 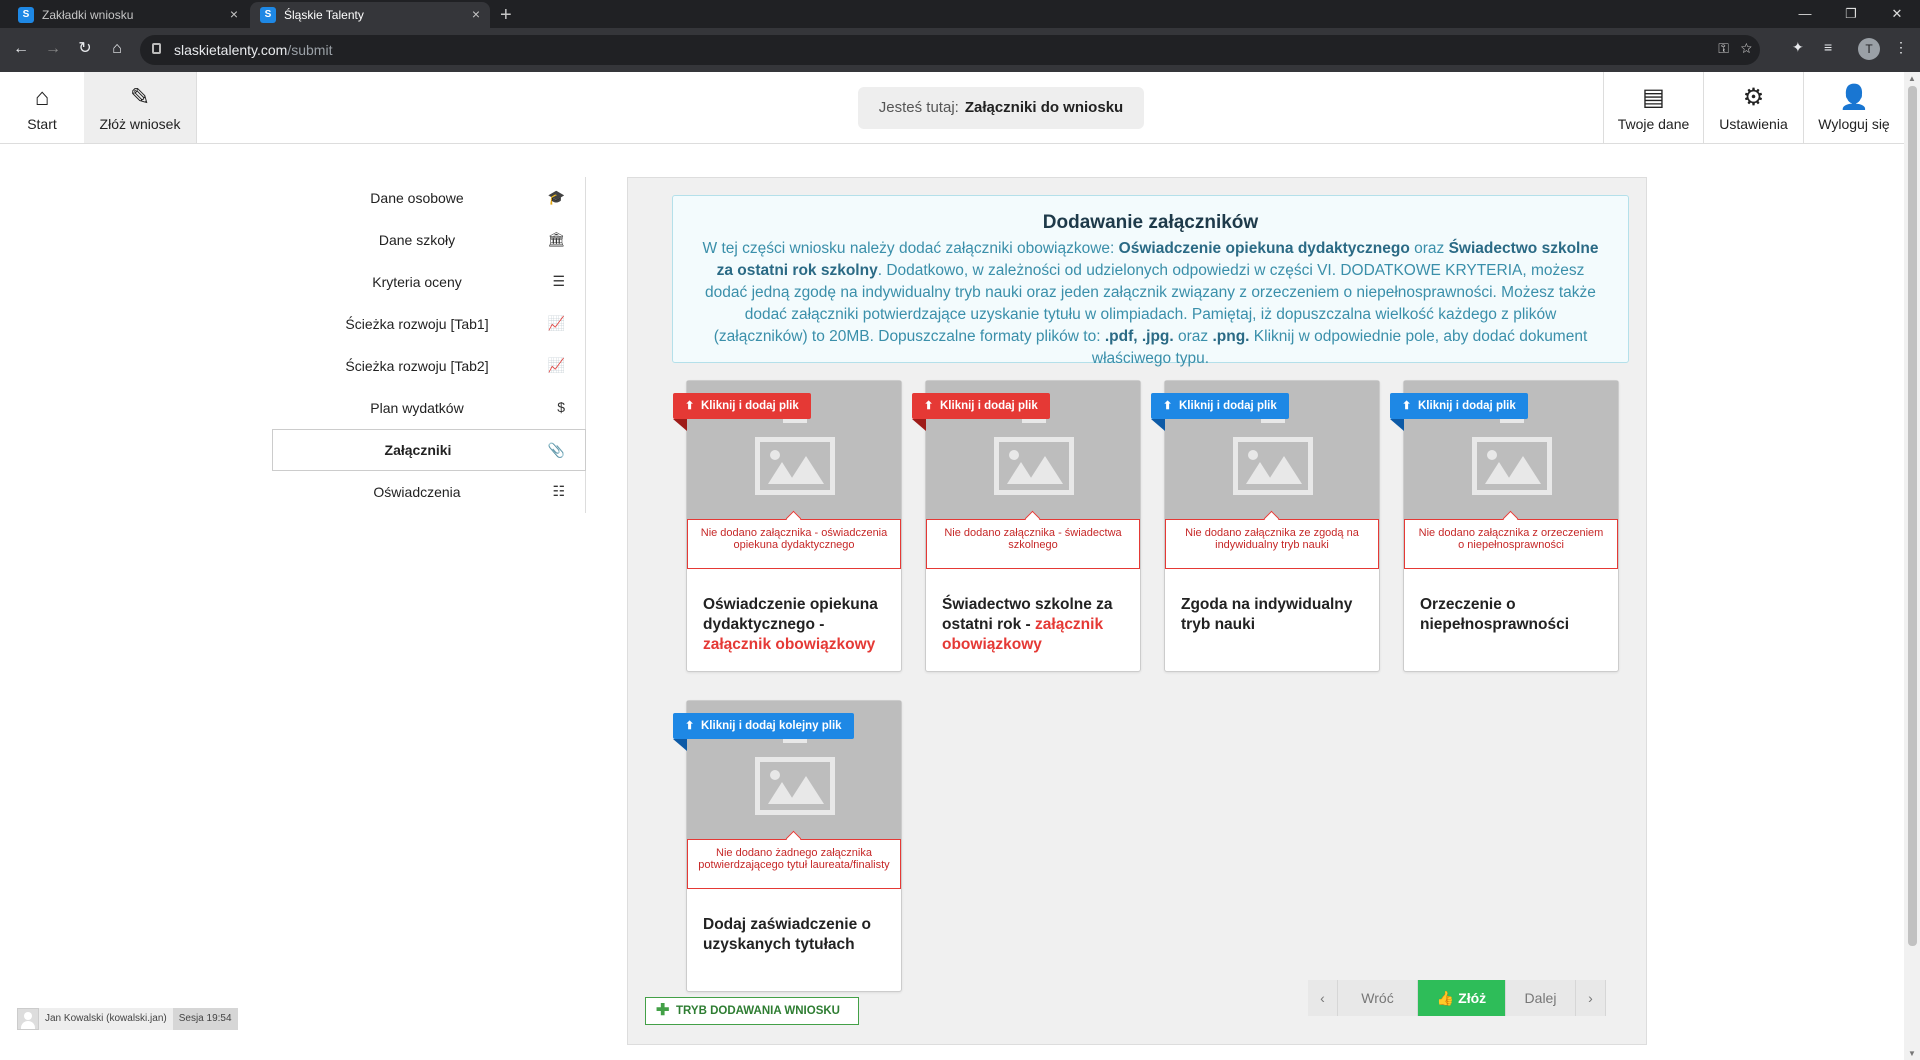 I want to click on sidebar-item-label: Dane szkoły, so click(x=417, y=240).